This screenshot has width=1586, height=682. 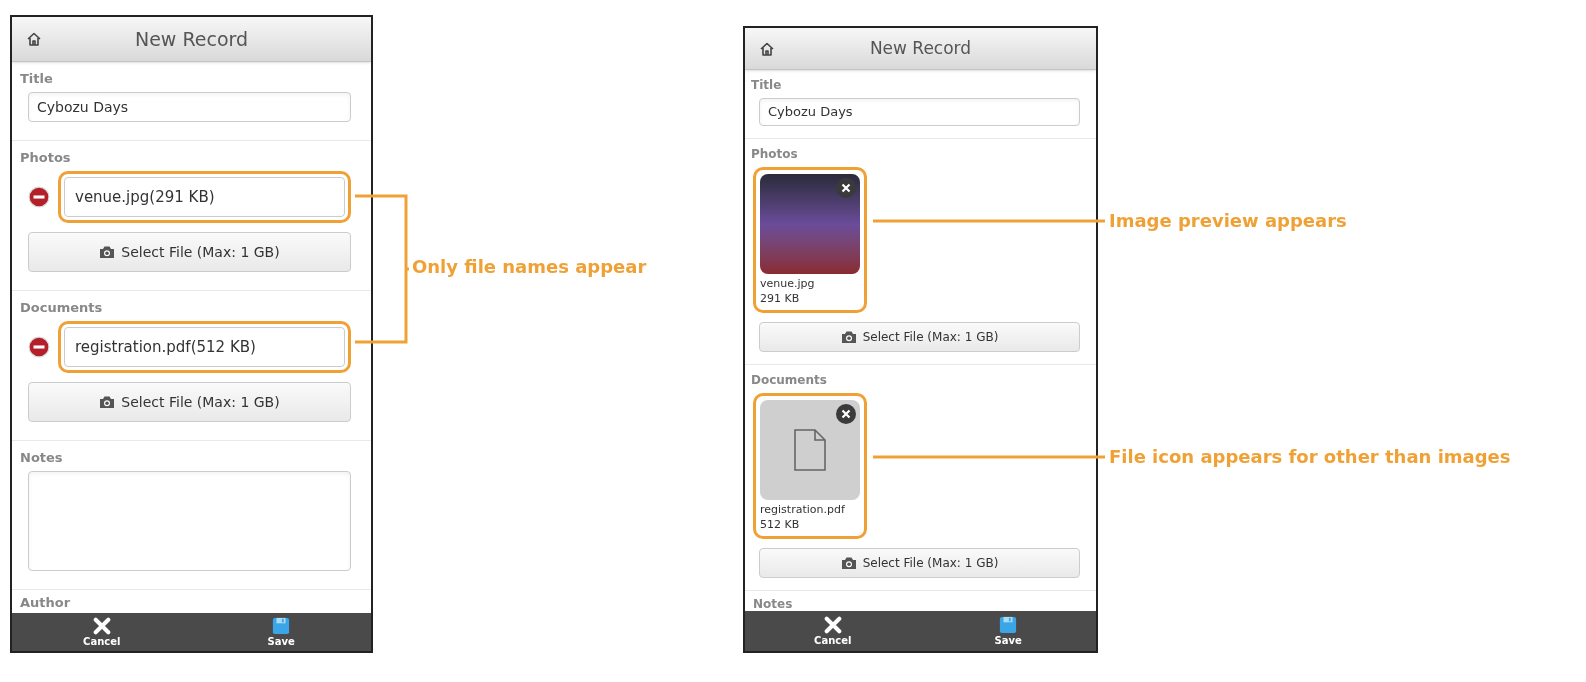 What do you see at coordinates (204, 197) in the screenshot?
I see `file-name-field: venue.jpg(291 KB)` at bounding box center [204, 197].